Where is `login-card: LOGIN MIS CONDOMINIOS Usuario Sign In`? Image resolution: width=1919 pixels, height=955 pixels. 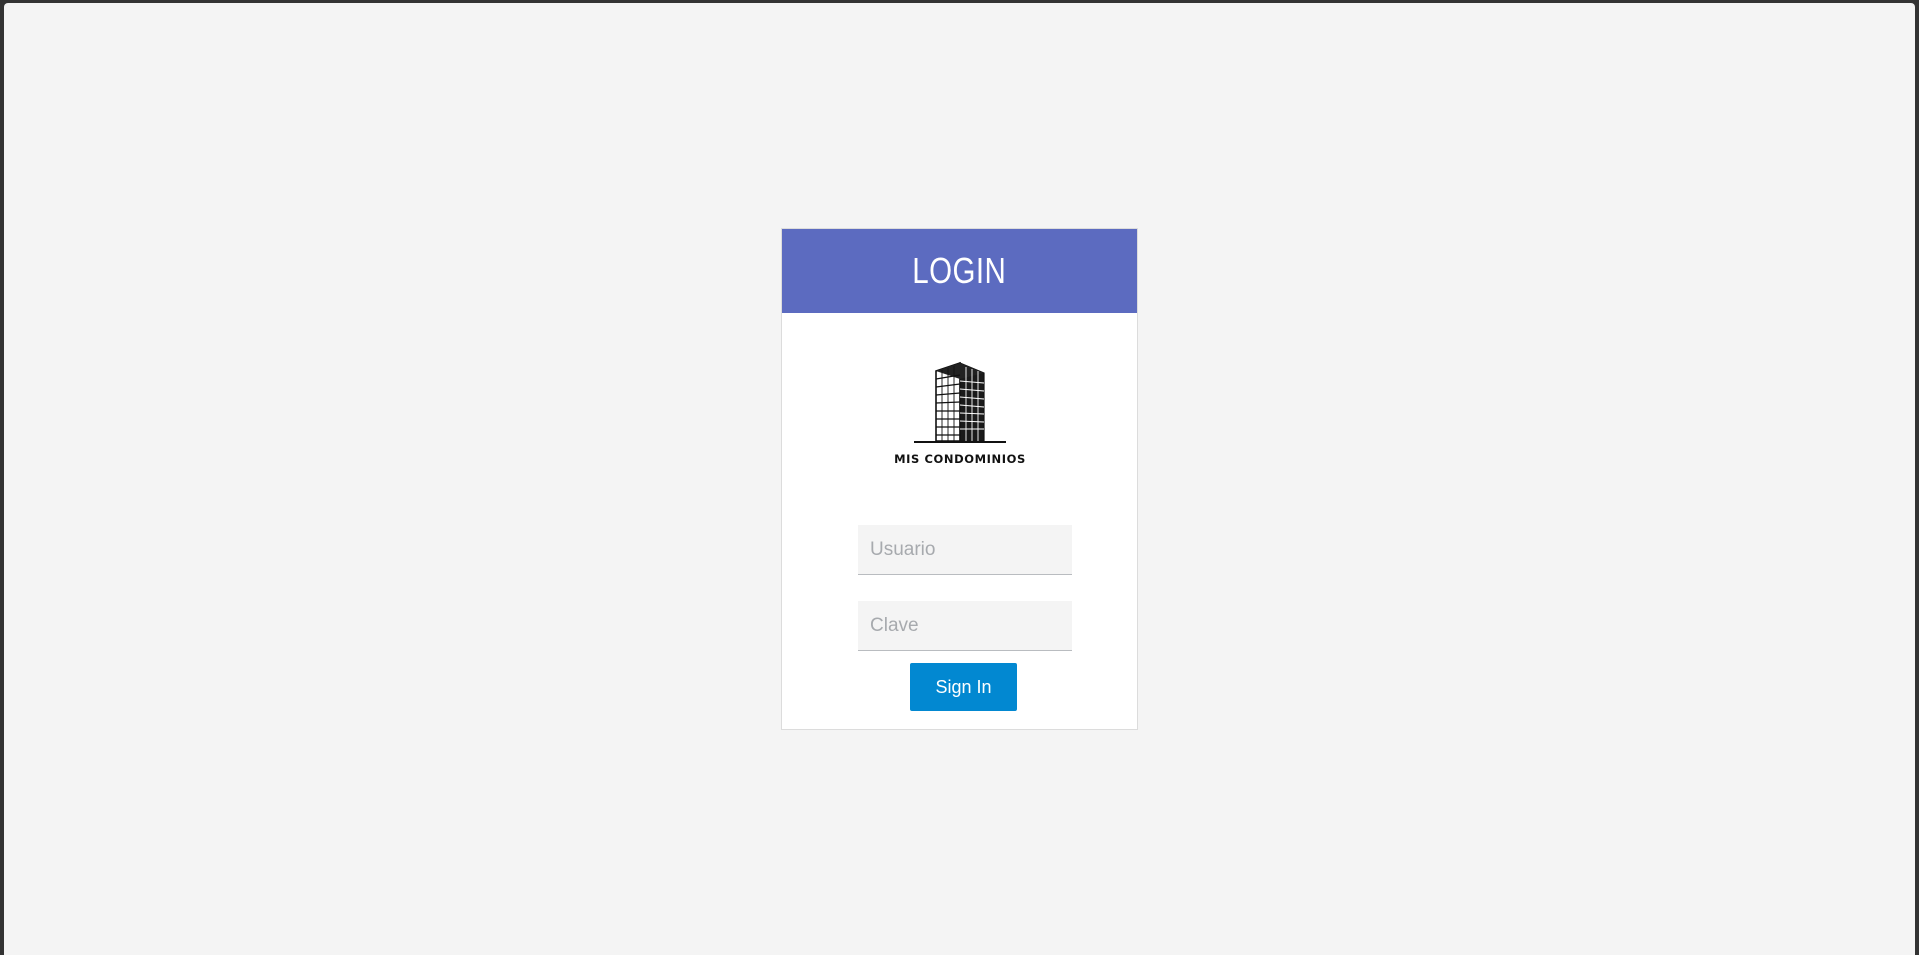 login-card: LOGIN MIS CONDOMINIOS Usuario Sign In is located at coordinates (959, 479).